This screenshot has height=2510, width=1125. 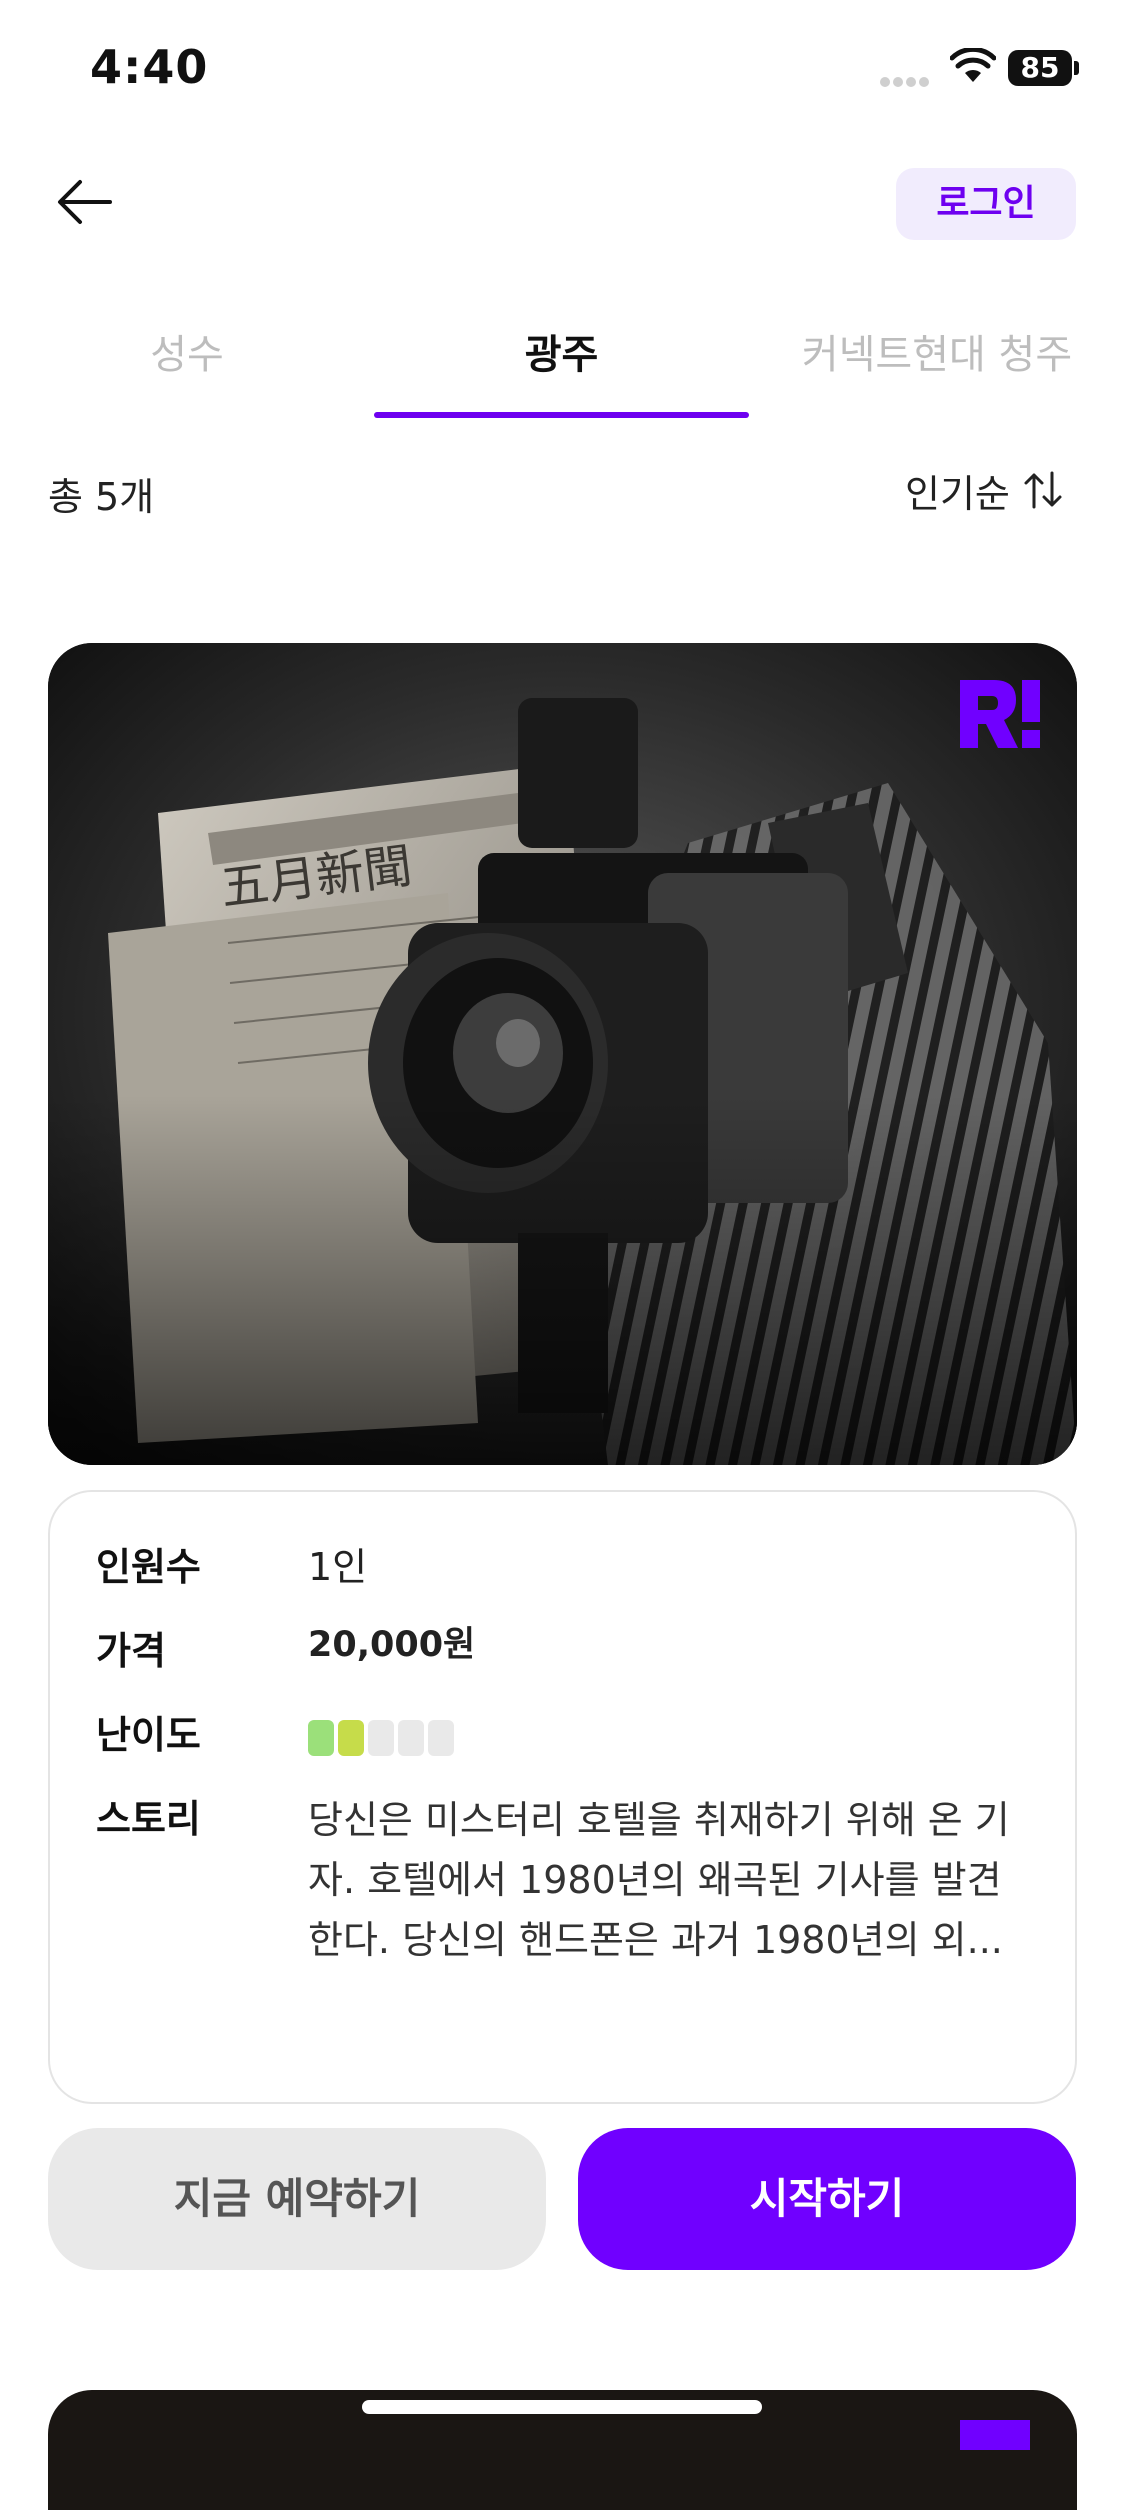 What do you see at coordinates (101, 497) in the screenshot?
I see `total-count: 총 5개` at bounding box center [101, 497].